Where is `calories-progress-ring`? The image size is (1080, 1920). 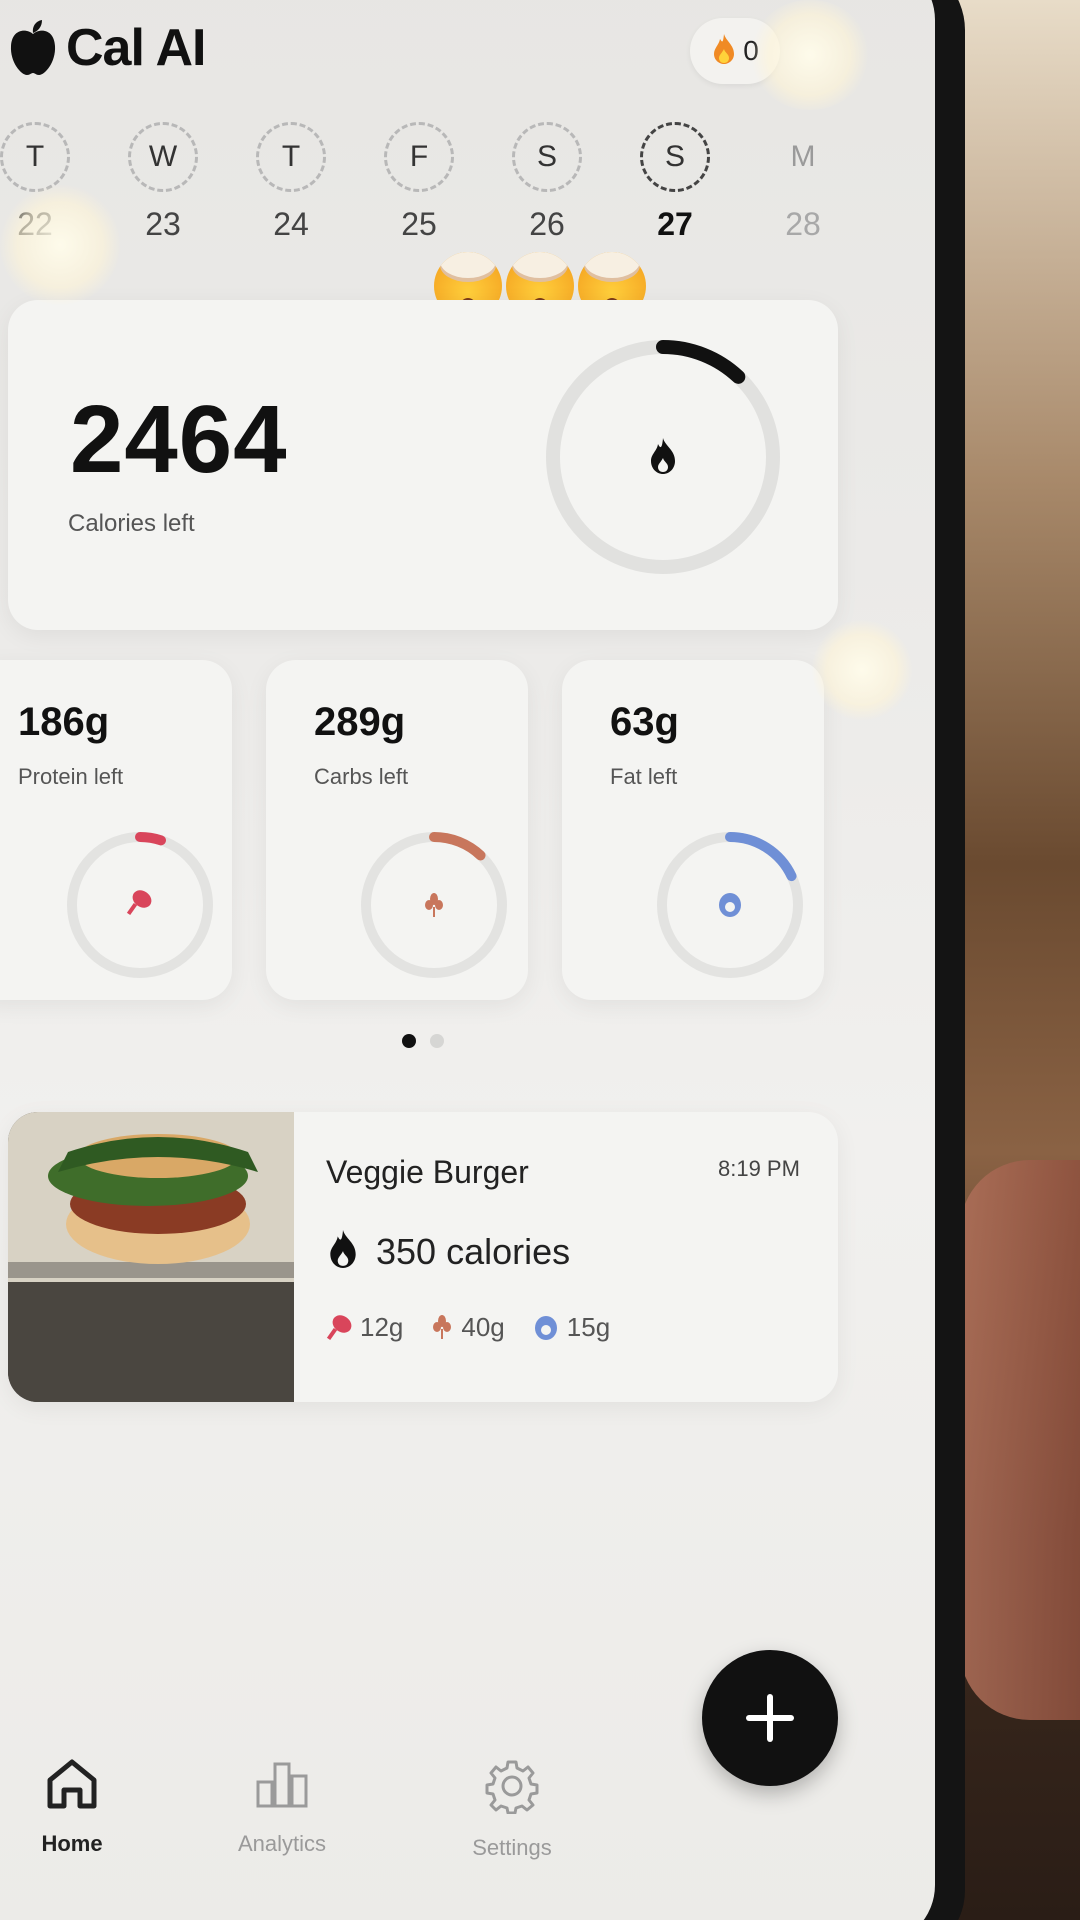 calories-progress-ring is located at coordinates (663, 457).